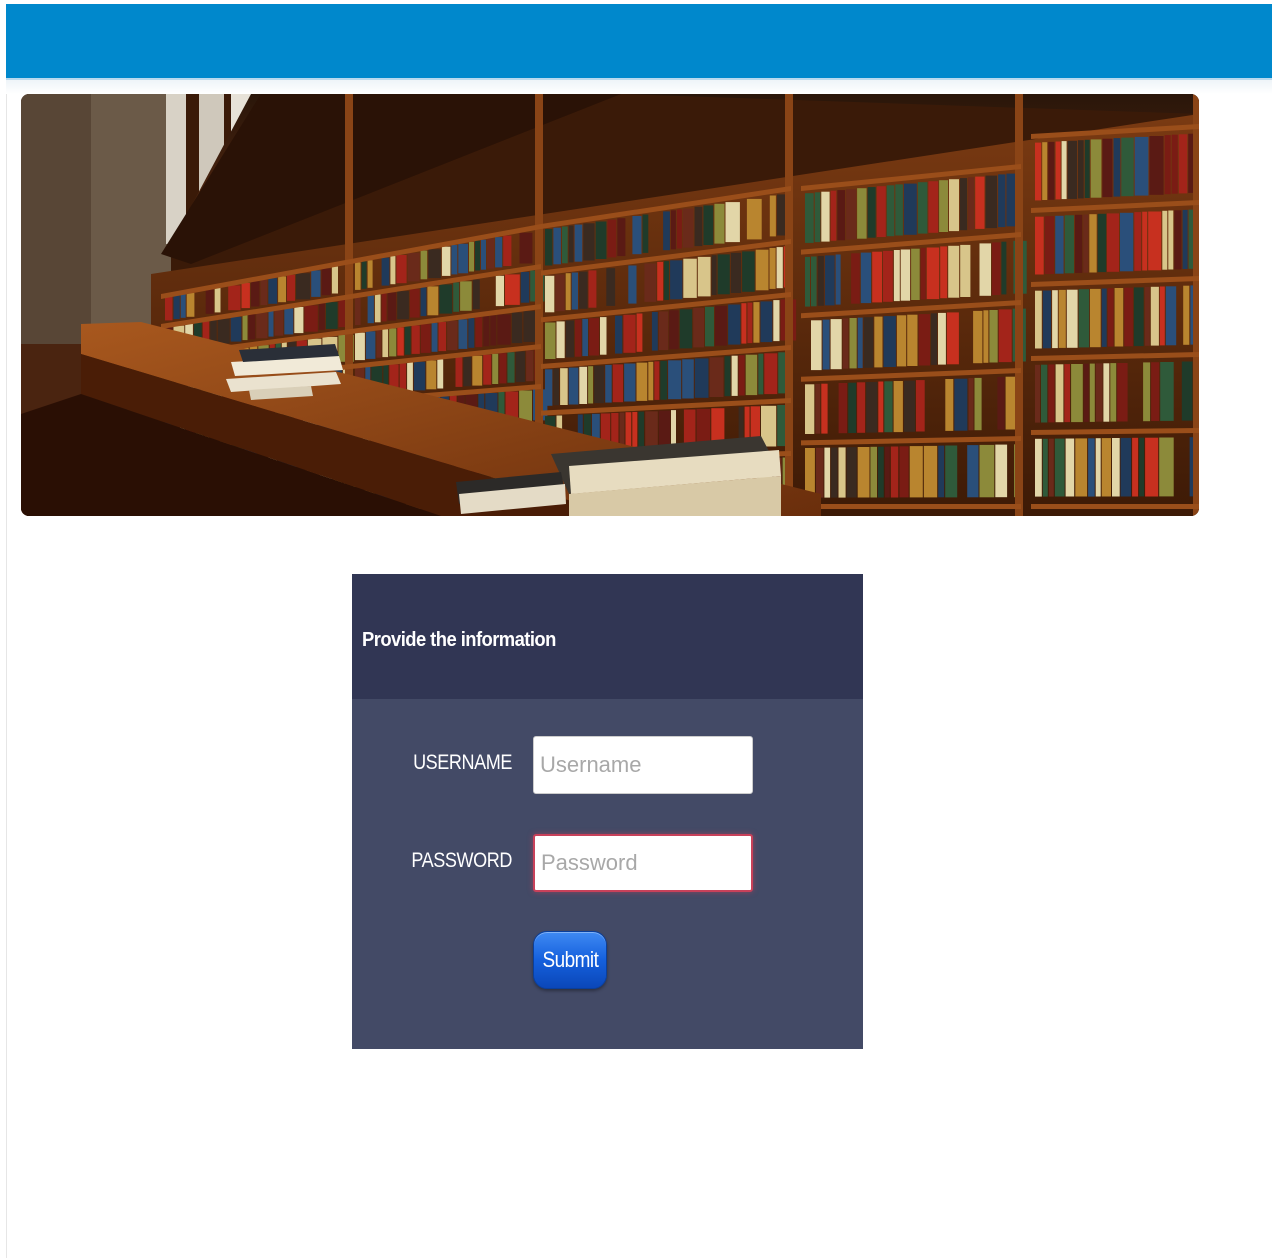 The width and height of the screenshot is (1276, 1258). What do you see at coordinates (459, 640) in the screenshot?
I see `login-panel-title: Provide the information` at bounding box center [459, 640].